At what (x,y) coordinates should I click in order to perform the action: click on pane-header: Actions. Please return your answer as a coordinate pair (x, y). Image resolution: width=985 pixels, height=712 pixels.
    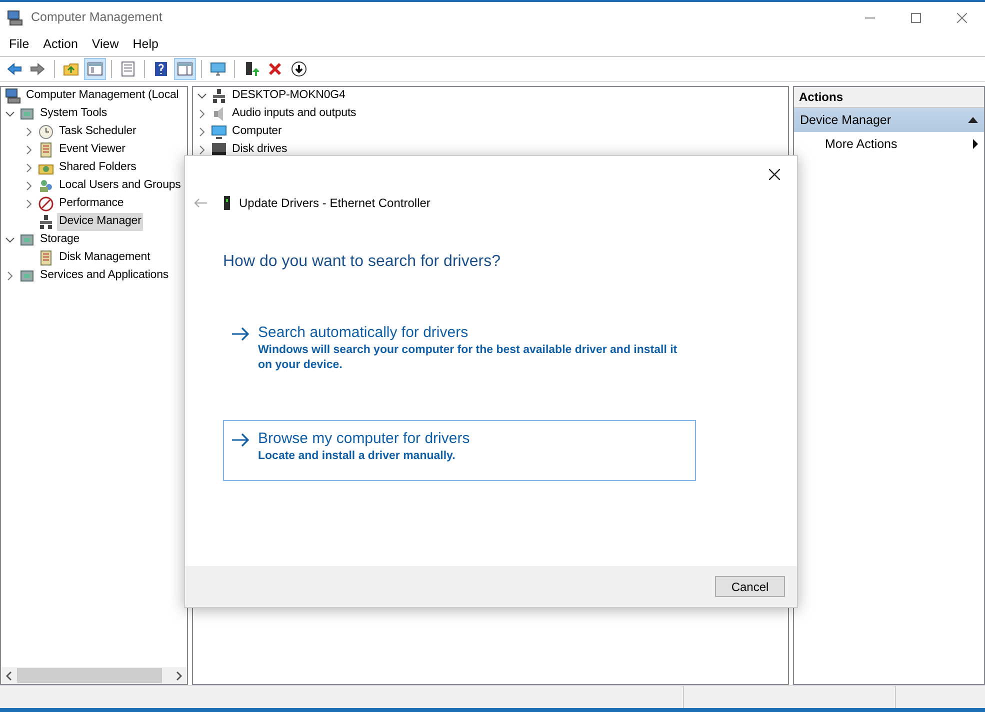
    Looking at the image, I should click on (889, 97).